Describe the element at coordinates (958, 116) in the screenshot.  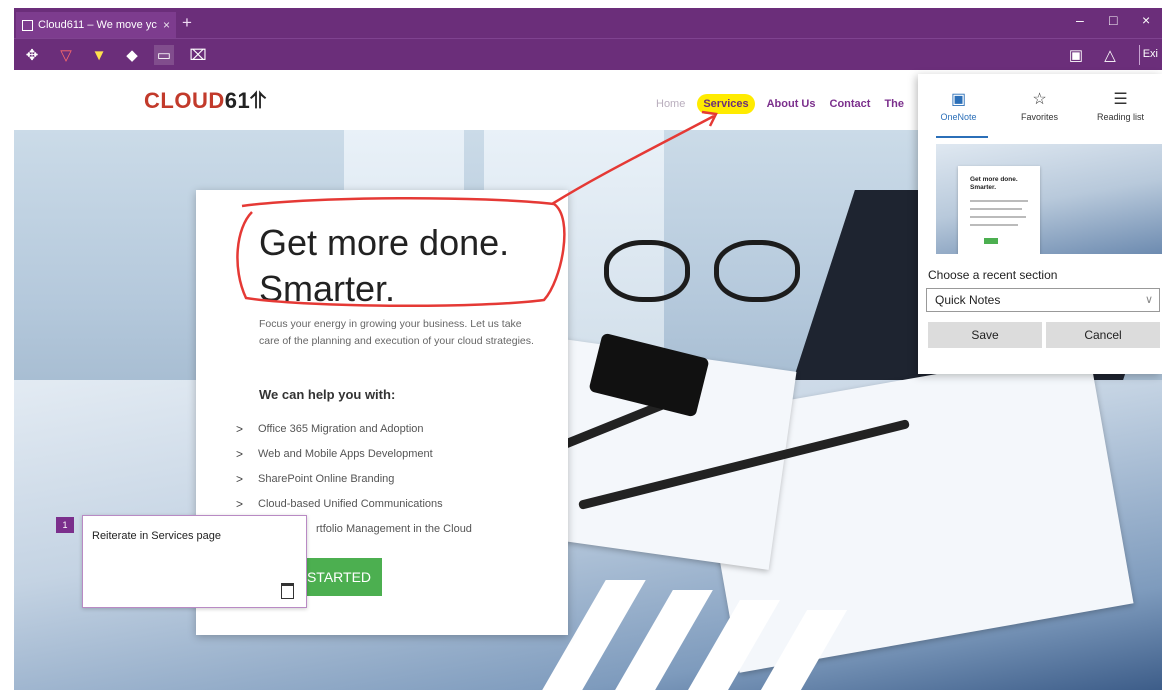
I see `tab-label: OneNote` at that location.